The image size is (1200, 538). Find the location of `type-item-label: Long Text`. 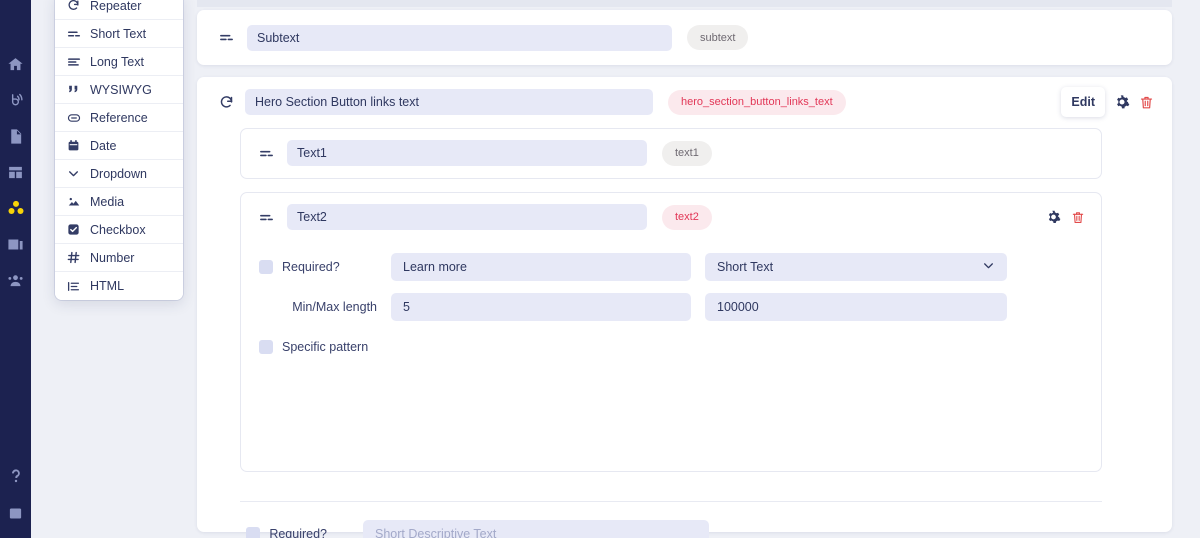

type-item-label: Long Text is located at coordinates (117, 61).